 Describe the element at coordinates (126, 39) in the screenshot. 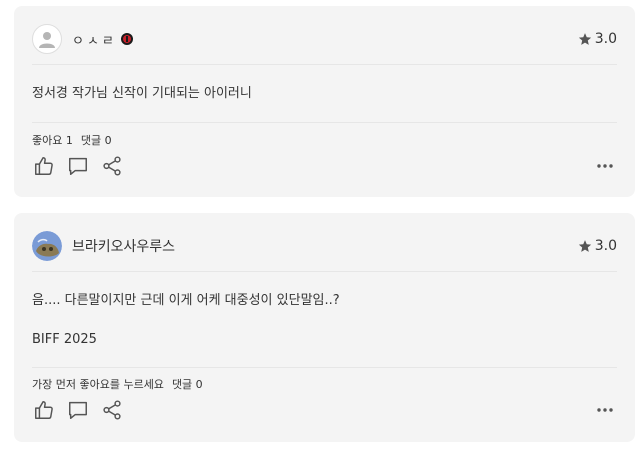

I see `red-badge-icon` at that location.